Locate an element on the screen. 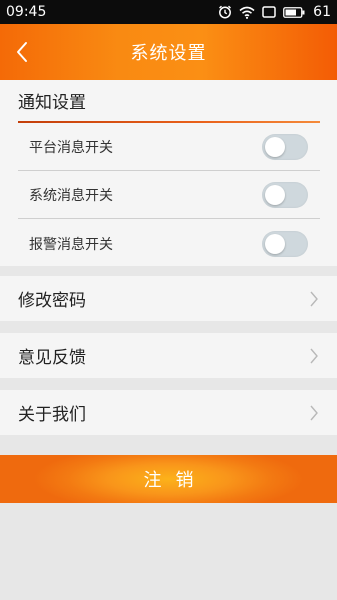 This screenshot has height=600, width=337. toggle-label: 系统消息开关 is located at coordinates (71, 196).